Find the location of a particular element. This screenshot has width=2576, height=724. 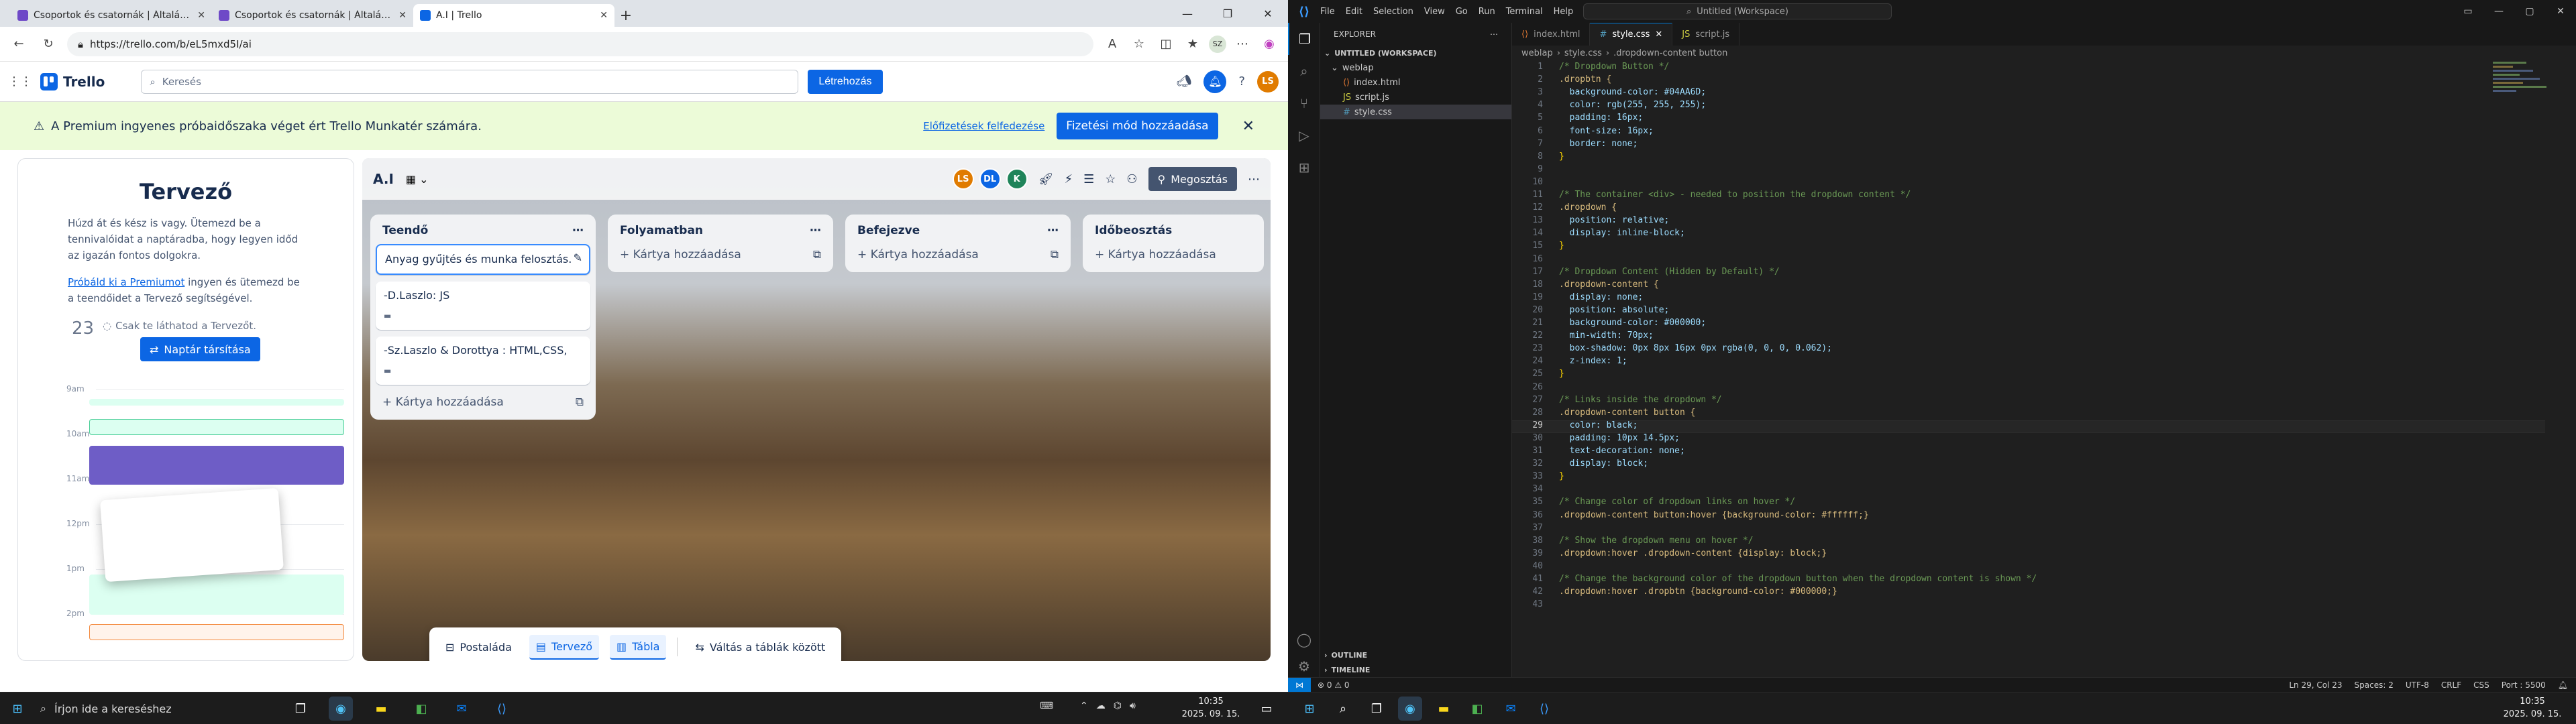

problems-count: ⊗ 0 ⚠ 0 is located at coordinates (1334, 685).